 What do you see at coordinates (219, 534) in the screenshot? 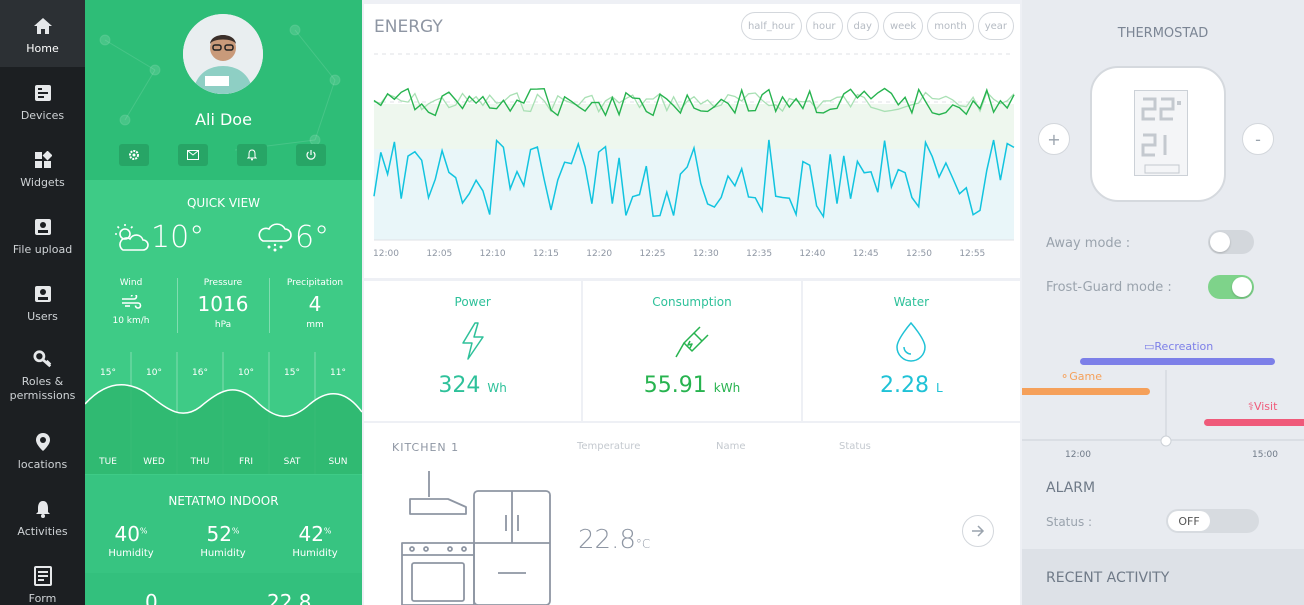
I see `humidity-value: 52` at bounding box center [219, 534].